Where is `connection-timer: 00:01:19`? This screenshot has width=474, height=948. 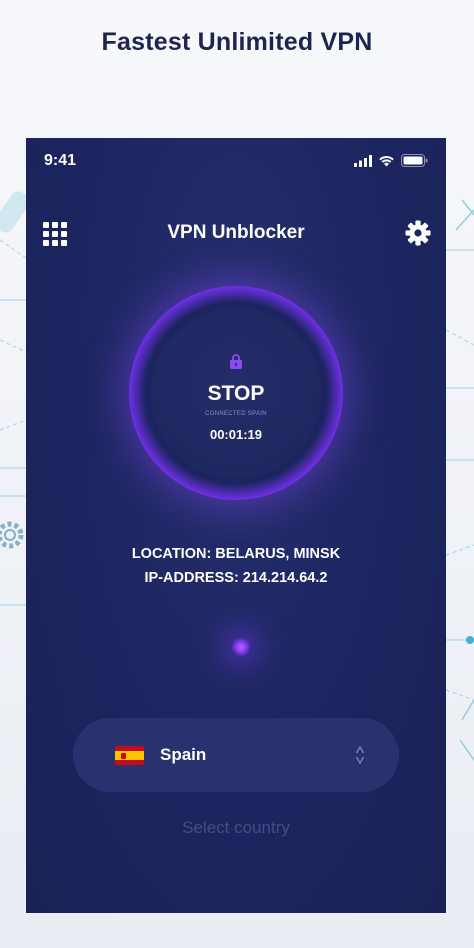
connection-timer: 00:01:19 is located at coordinates (236, 434).